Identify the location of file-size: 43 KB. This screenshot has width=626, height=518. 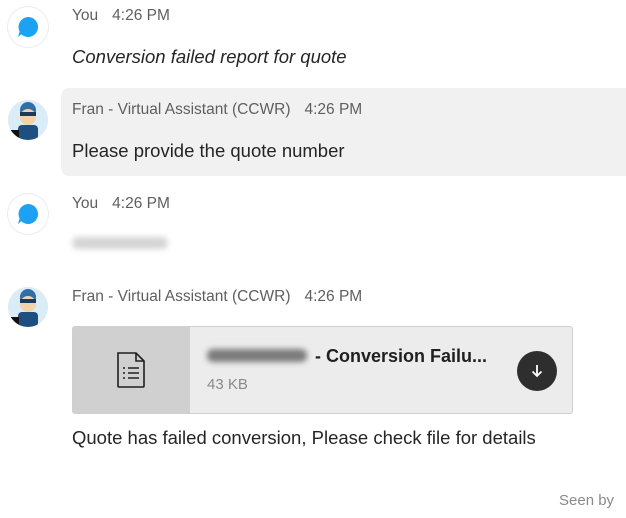
(227, 384).